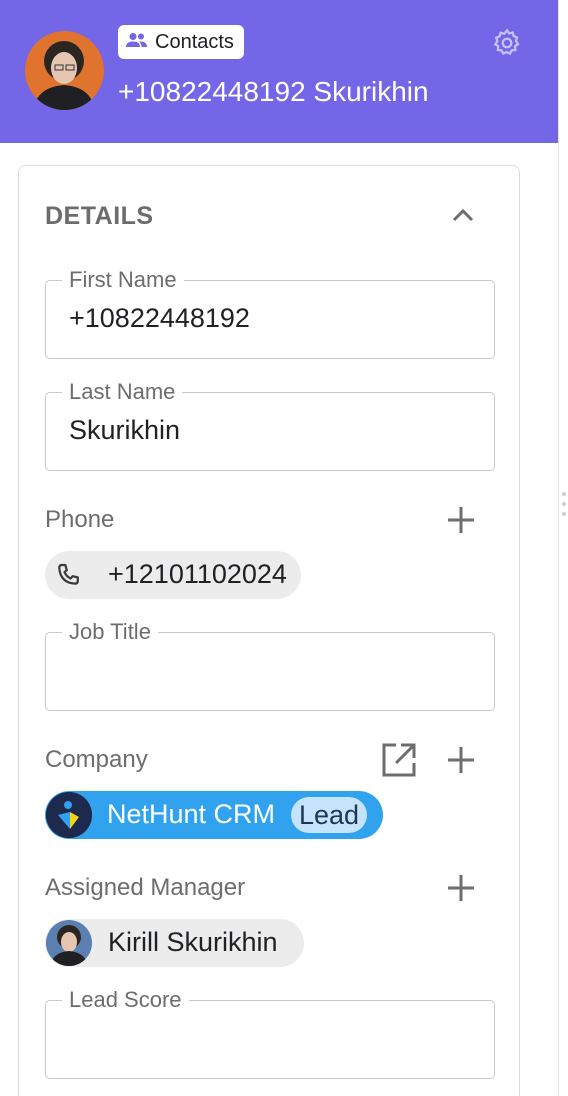  Describe the element at coordinates (64, 70) in the screenshot. I see `contact-avatar` at that location.